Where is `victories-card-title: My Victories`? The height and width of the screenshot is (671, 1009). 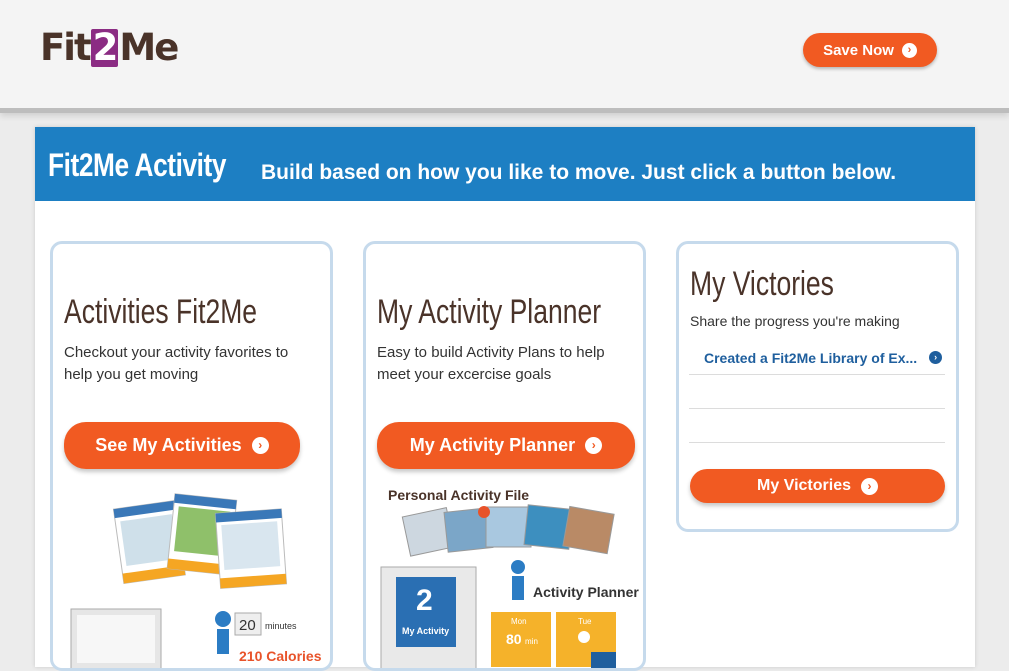
victories-card-title: My Victories is located at coordinates (762, 284).